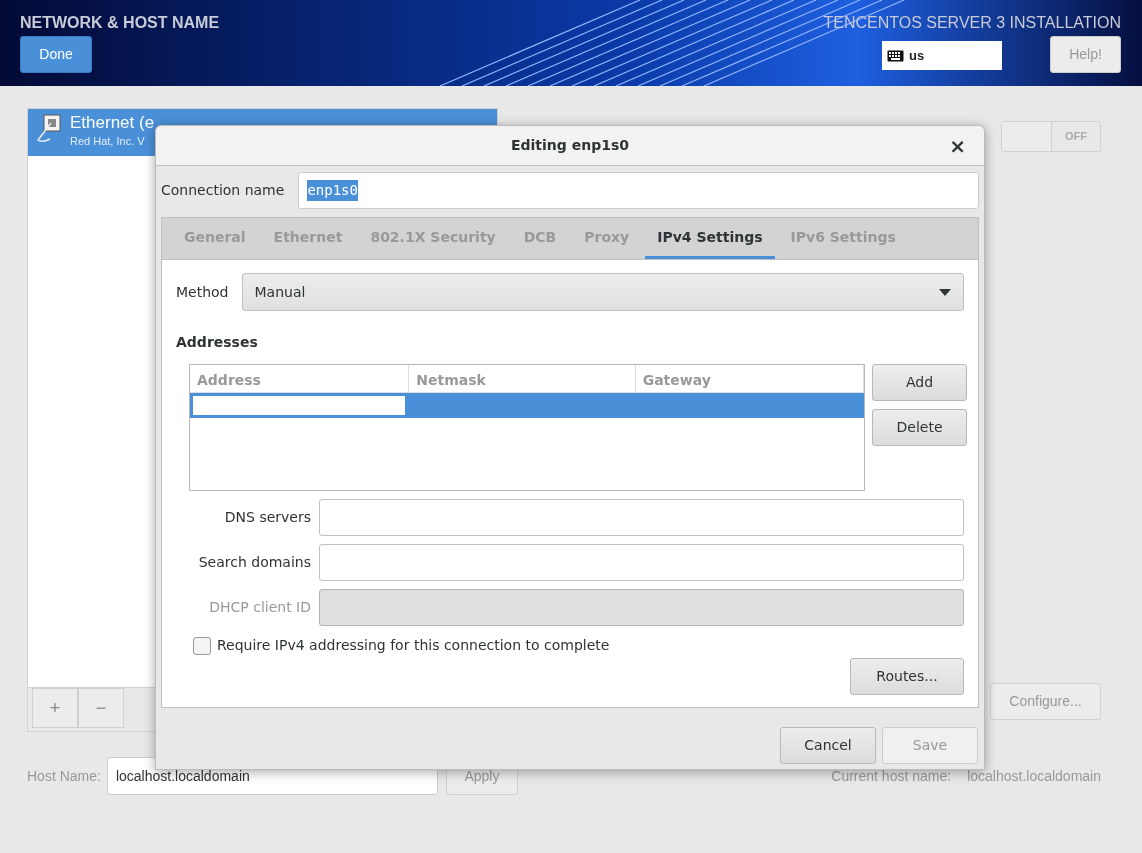  What do you see at coordinates (638, 190) in the screenshot?
I see `connection-name-field: enp1s0` at bounding box center [638, 190].